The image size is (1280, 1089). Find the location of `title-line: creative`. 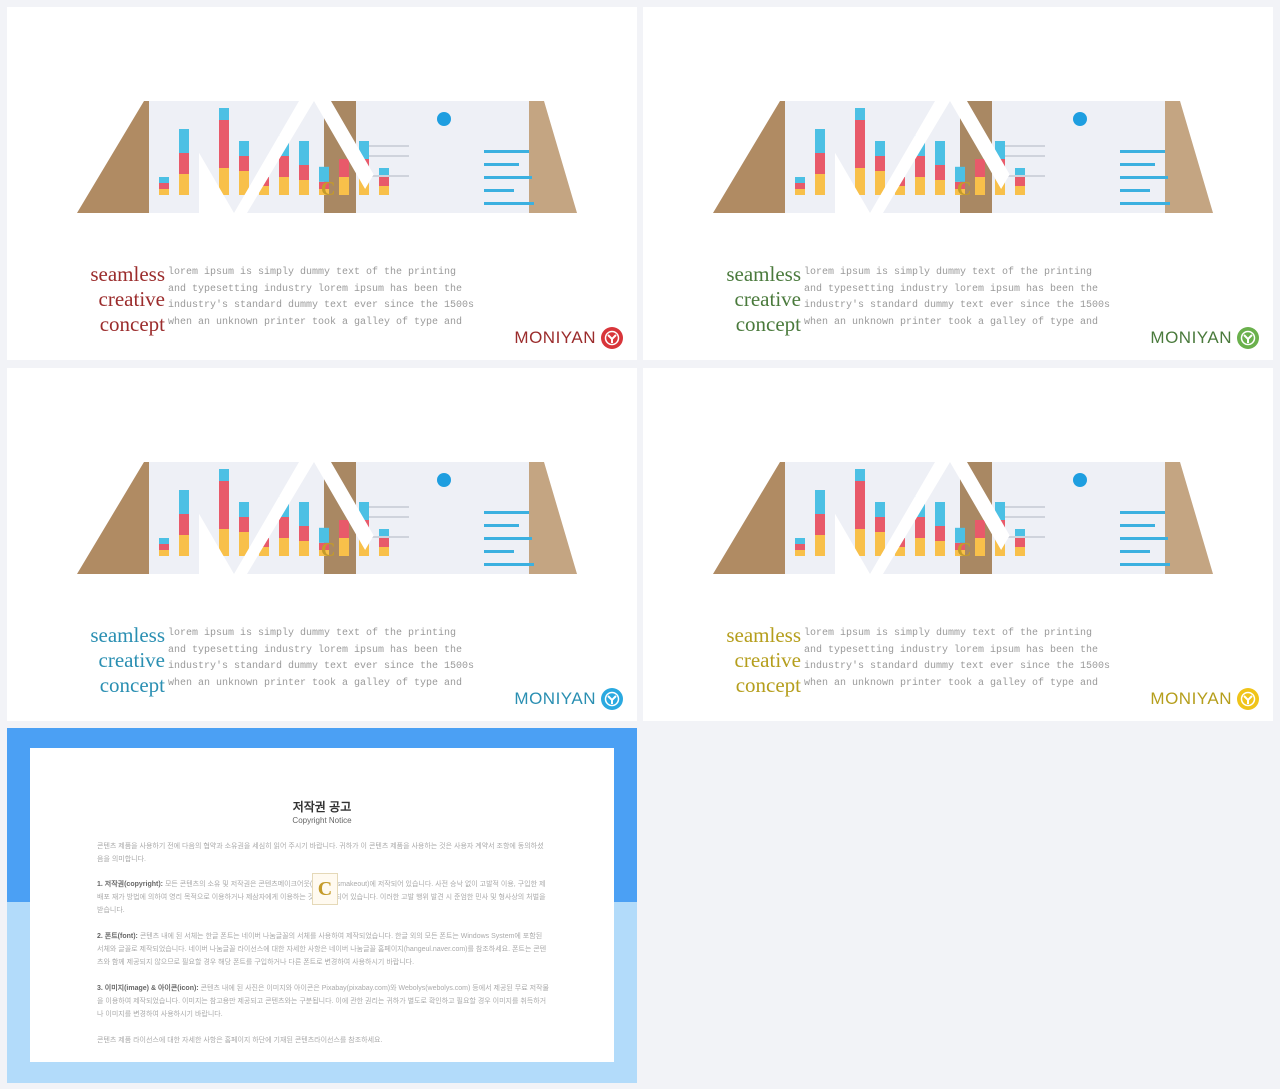

title-line: creative is located at coordinates (767, 299).